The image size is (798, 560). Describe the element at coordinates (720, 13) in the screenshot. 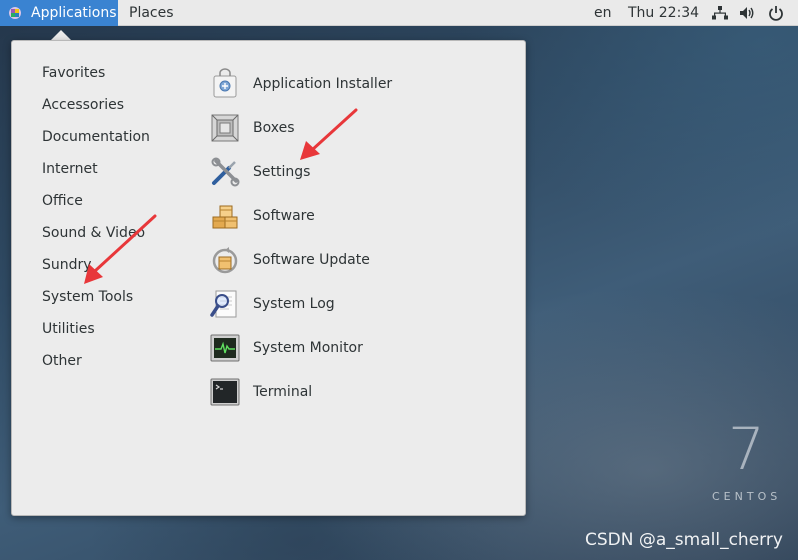

I see `network-icon` at that location.